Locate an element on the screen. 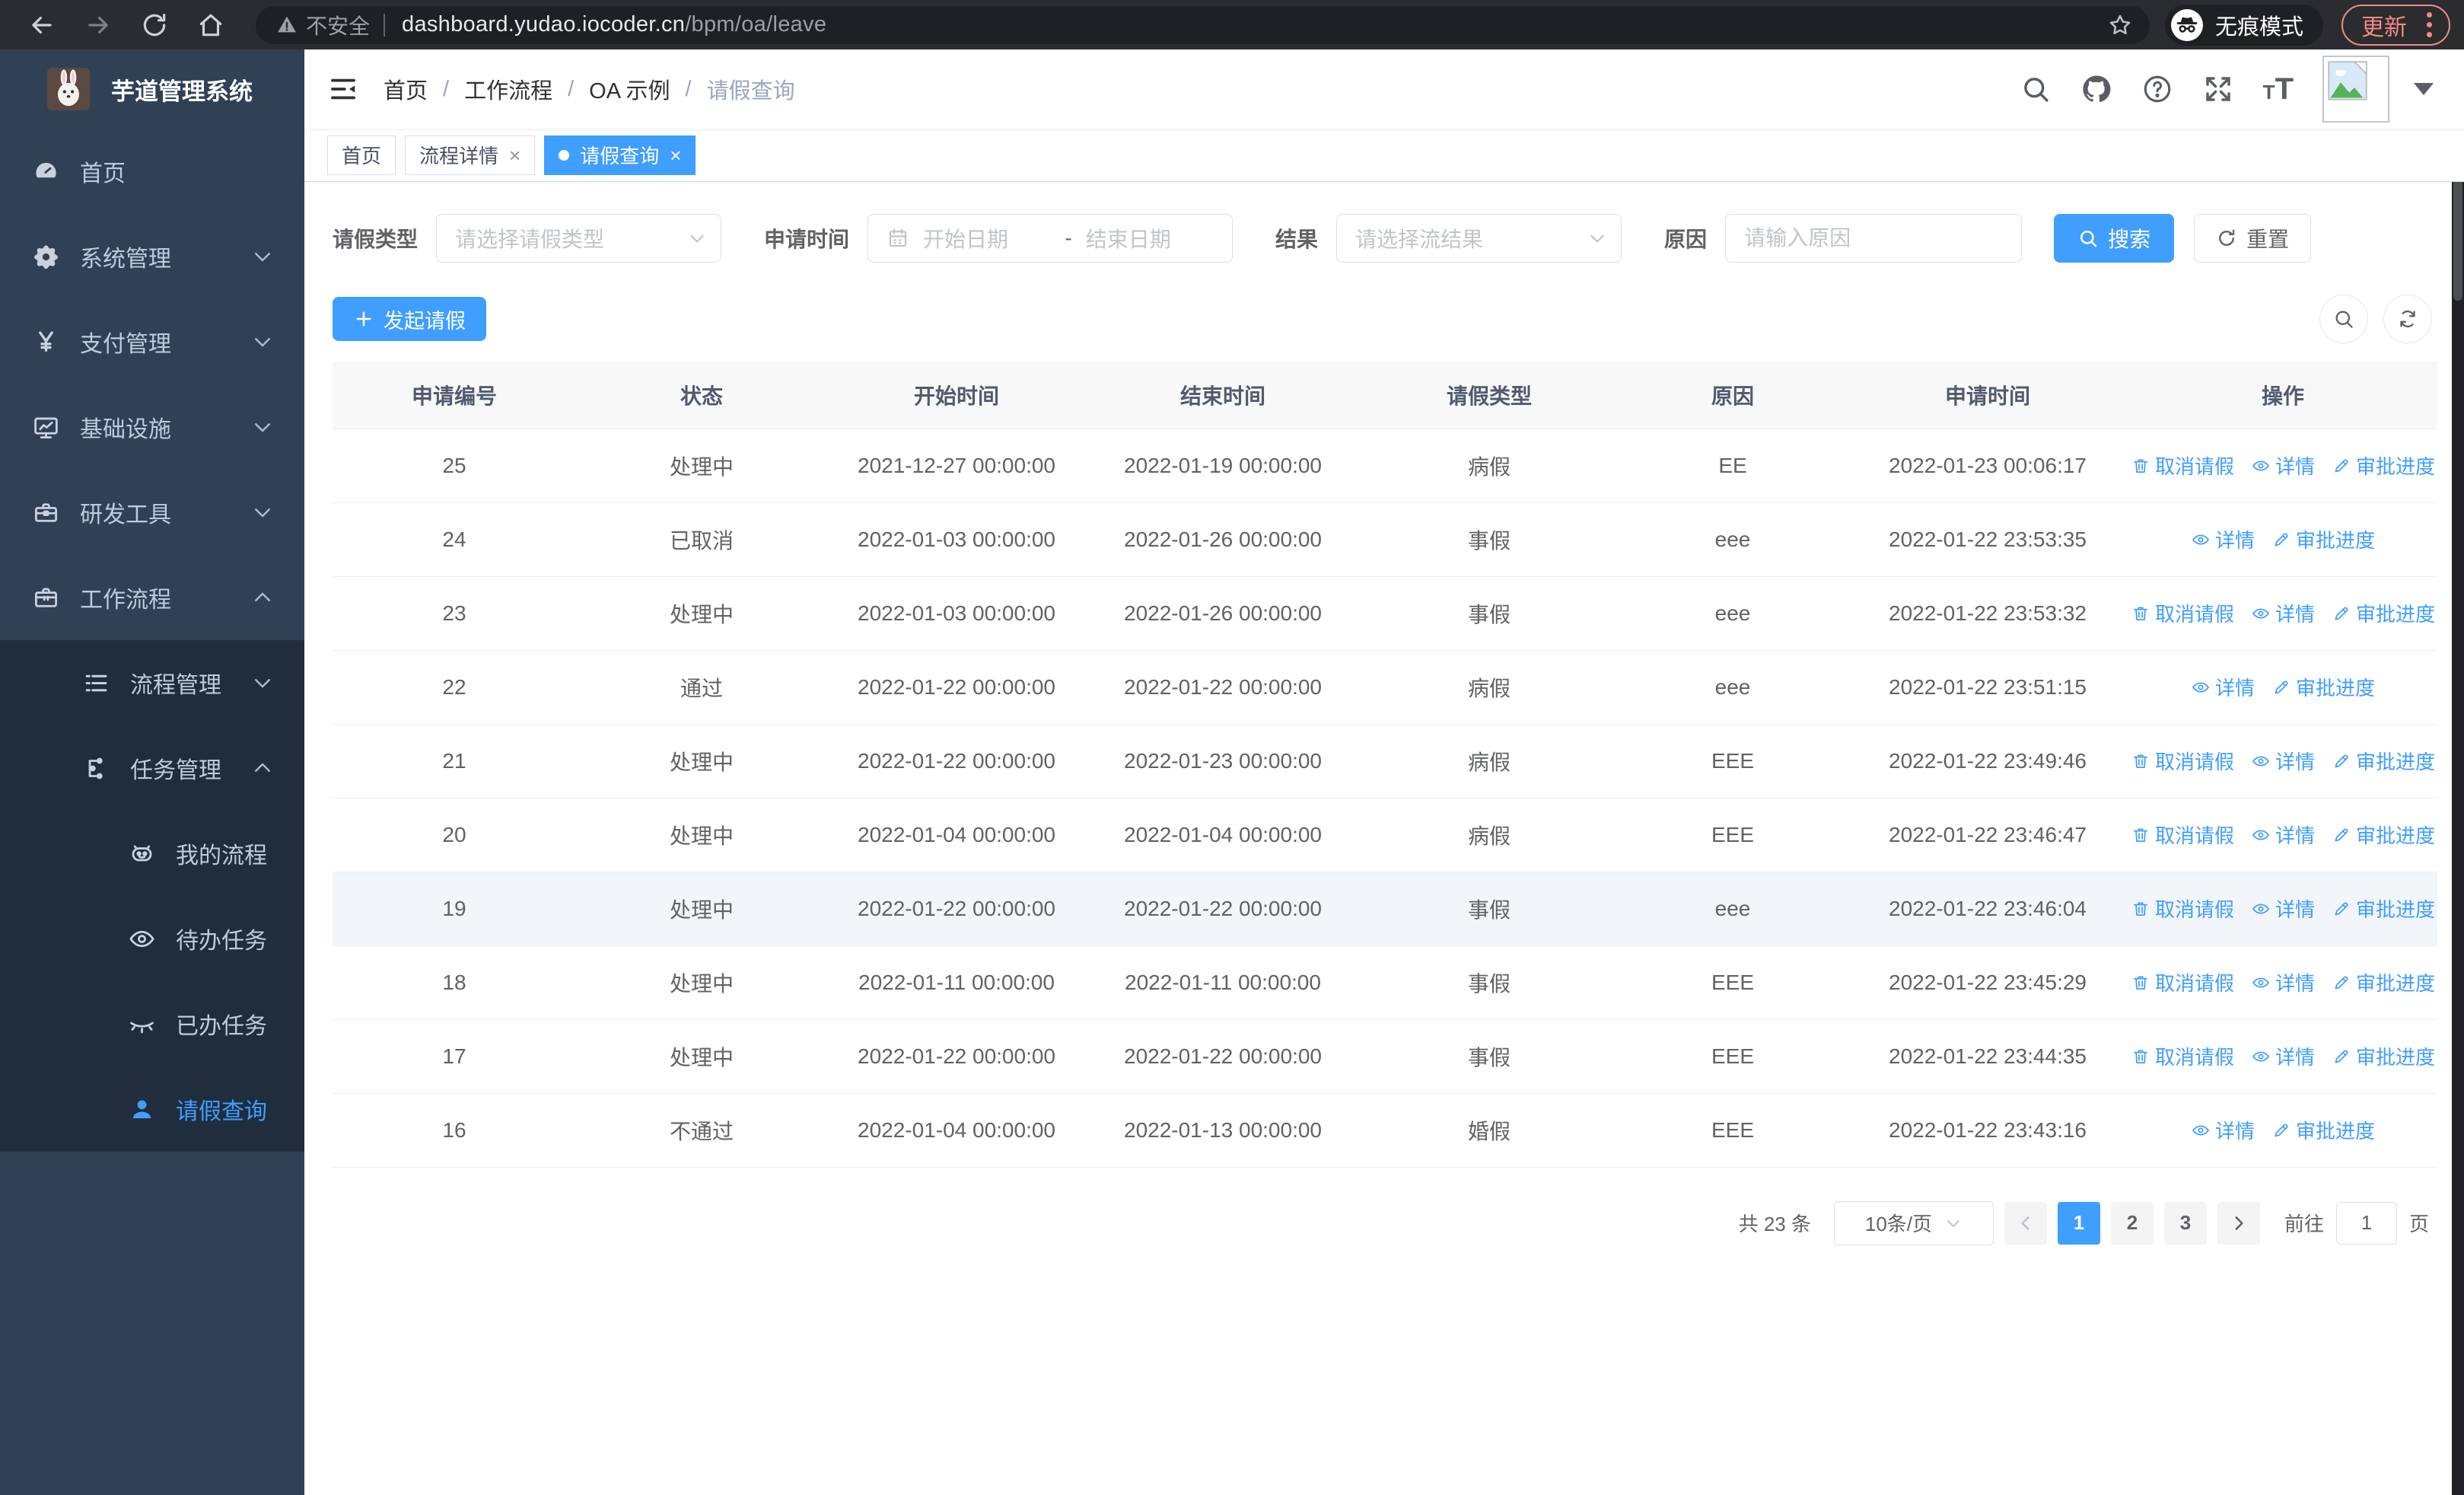 This screenshot has height=1495, width=2464. column-header-7: 操作 is located at coordinates (2282, 395).